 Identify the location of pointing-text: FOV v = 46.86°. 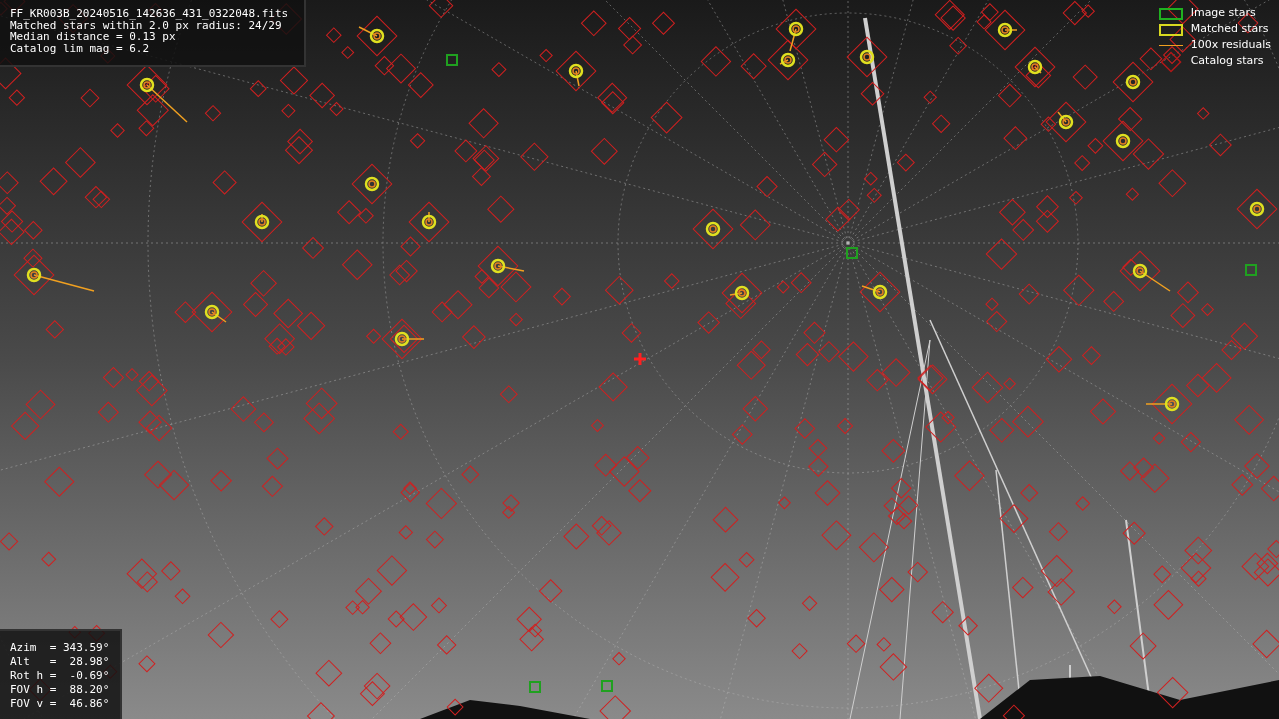
(60, 704).